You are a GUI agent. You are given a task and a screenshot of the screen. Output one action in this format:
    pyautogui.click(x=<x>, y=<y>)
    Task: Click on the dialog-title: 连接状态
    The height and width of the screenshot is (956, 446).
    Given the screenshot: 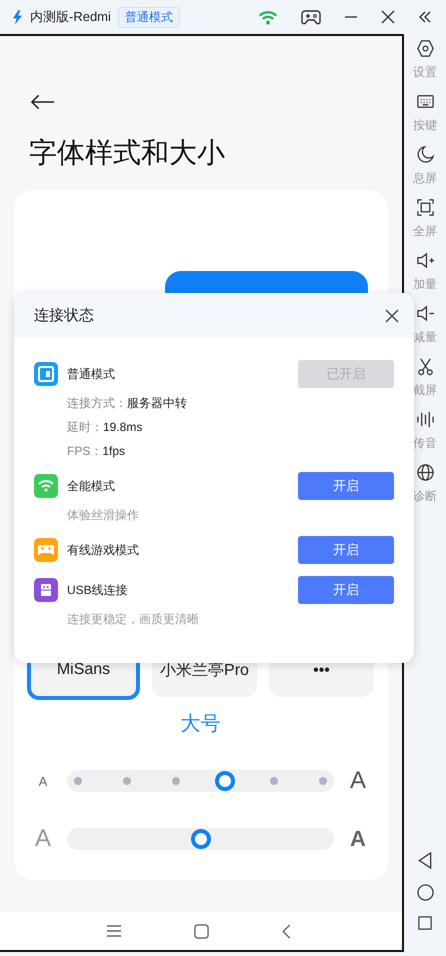 What is the action you would take?
    pyautogui.click(x=64, y=315)
    